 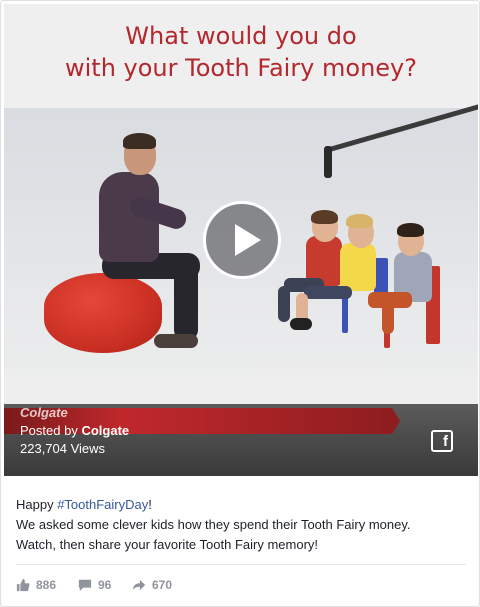 I want to click on kid-2-shirt, so click(x=358, y=267).